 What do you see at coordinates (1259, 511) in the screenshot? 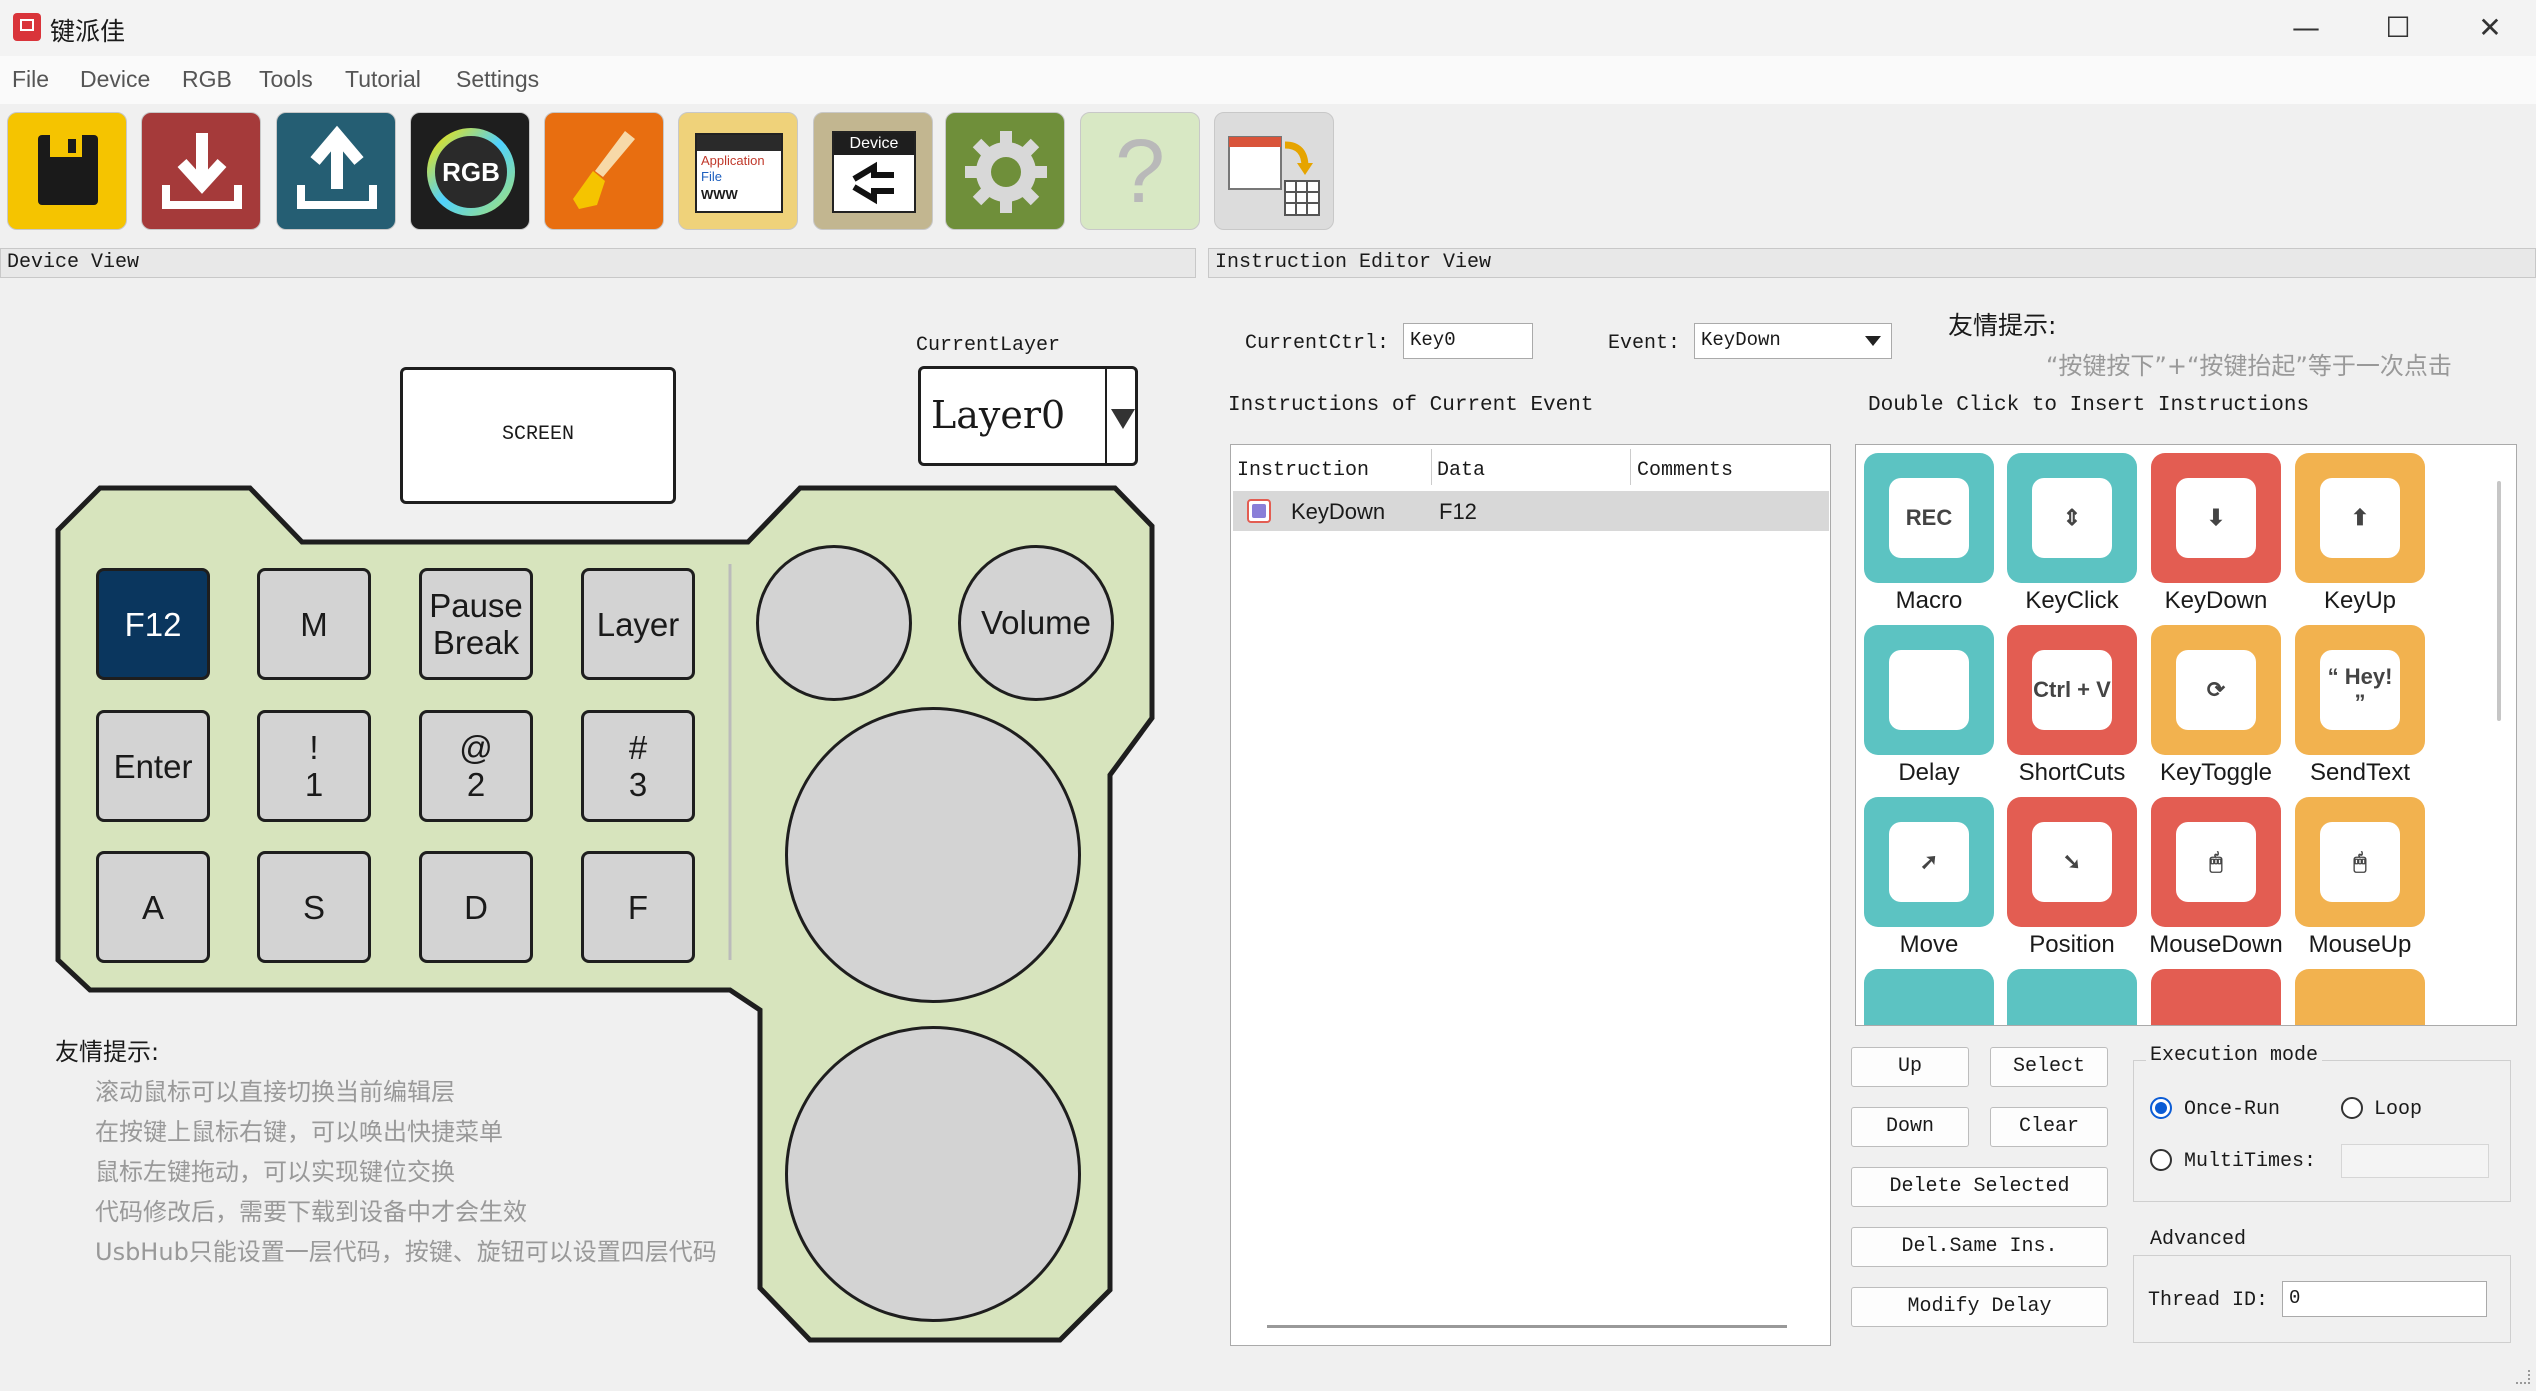
I see `key-down-row-icon` at bounding box center [1259, 511].